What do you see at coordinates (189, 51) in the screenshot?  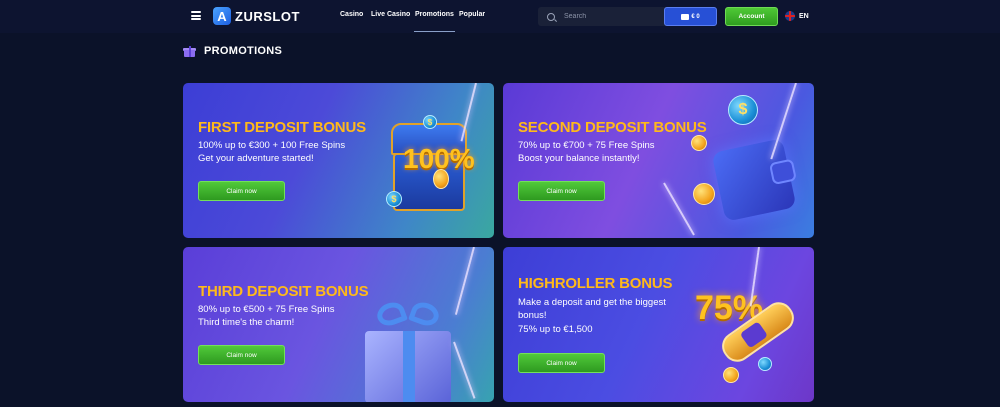 I see `gift-icon` at bounding box center [189, 51].